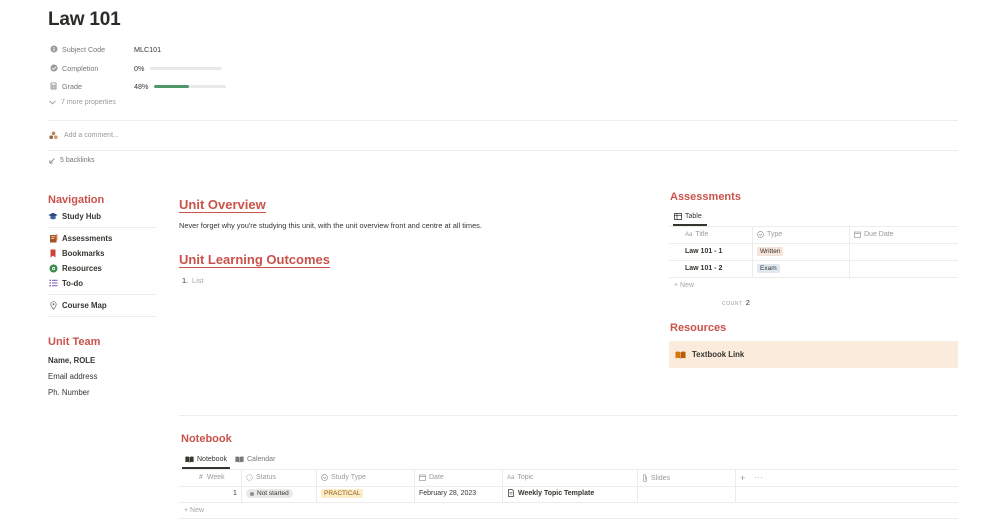 The height and width of the screenshot is (526, 1005). I want to click on column-header-topic: Aa Topic, so click(520, 477).